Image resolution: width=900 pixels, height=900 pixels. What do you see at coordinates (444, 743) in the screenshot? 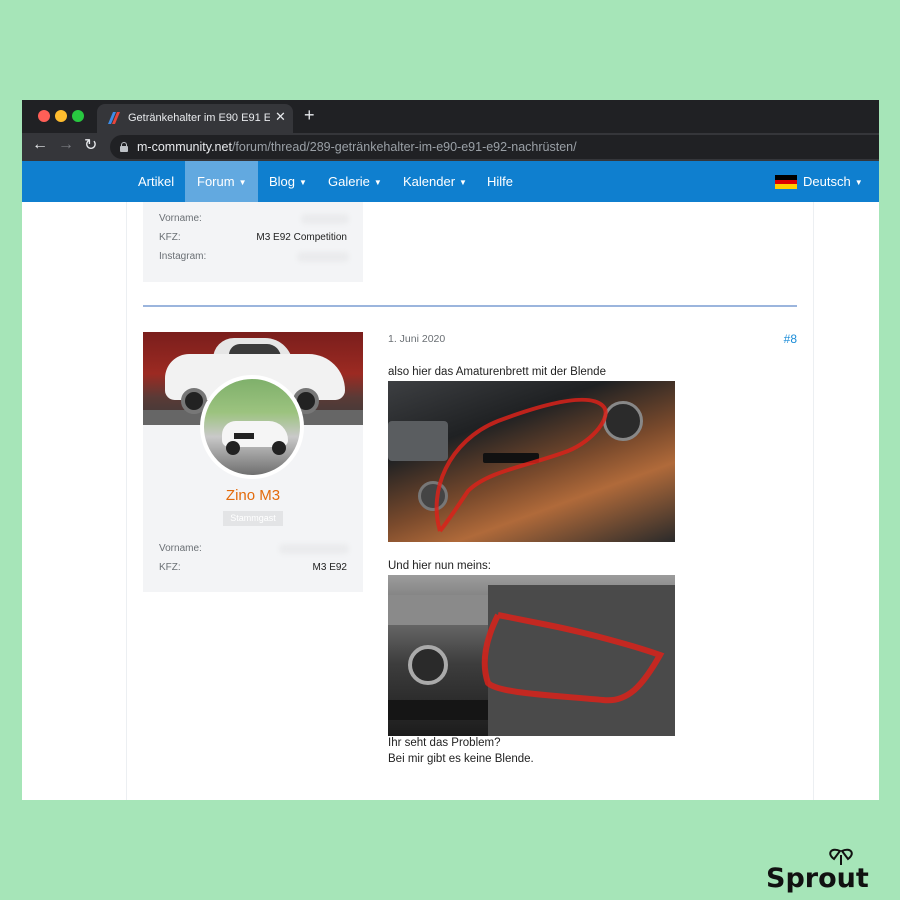
I see `post-text-line: Ihr seht das Problem?` at bounding box center [444, 743].